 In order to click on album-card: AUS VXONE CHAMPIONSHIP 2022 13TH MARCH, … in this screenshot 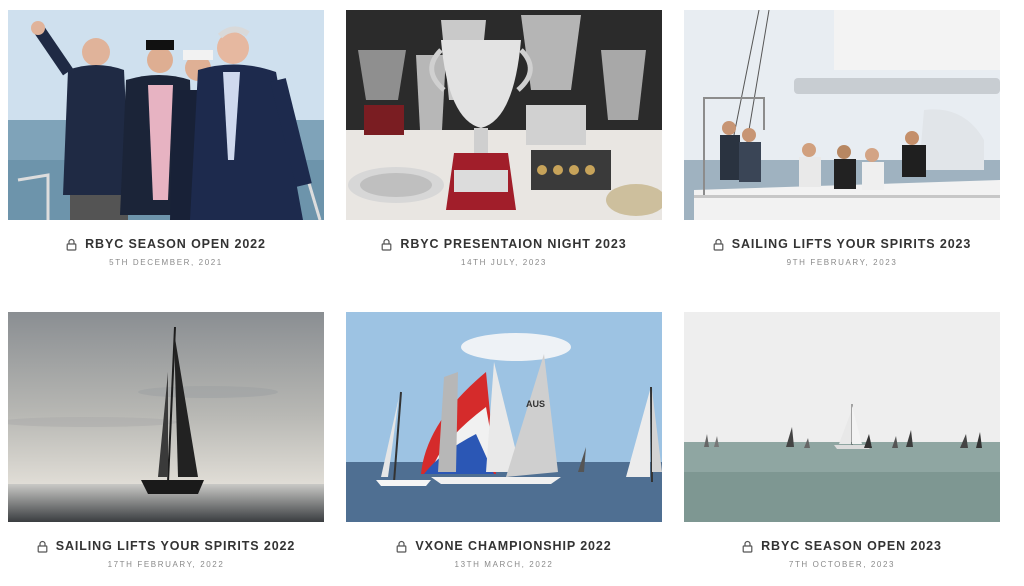, I will do `click(504, 440)`.